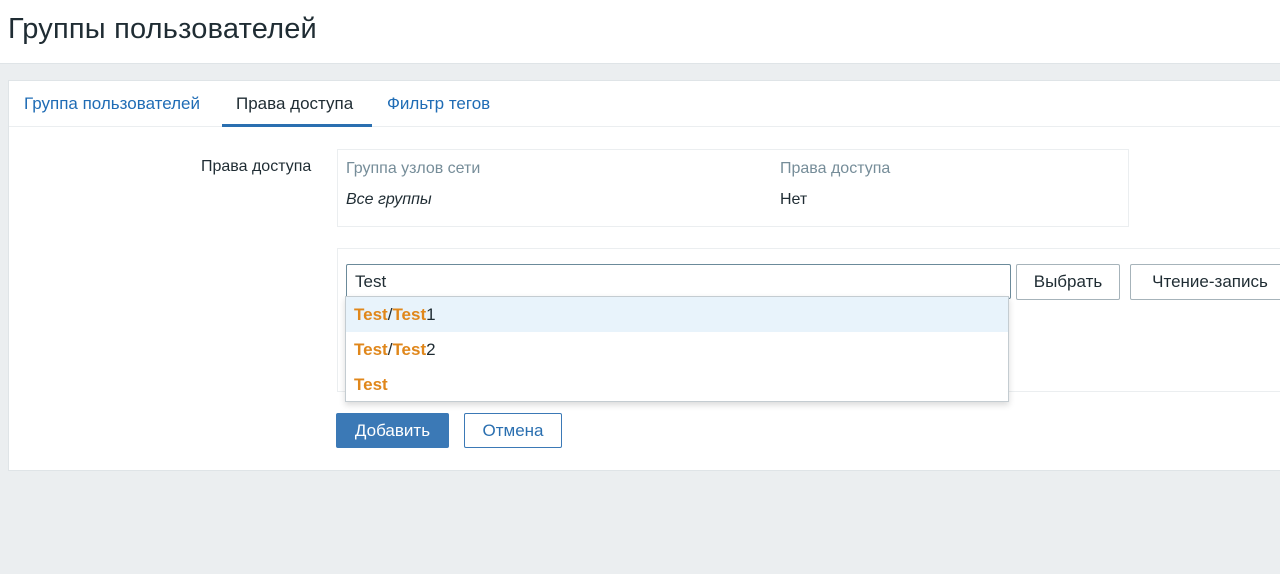 The width and height of the screenshot is (1280, 574). I want to click on column-header-host-group: Группа узлов сети, so click(413, 168).